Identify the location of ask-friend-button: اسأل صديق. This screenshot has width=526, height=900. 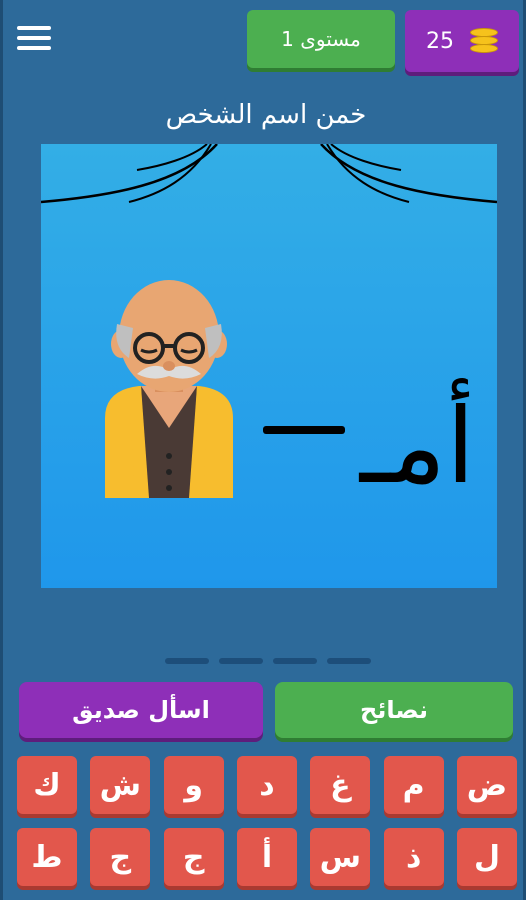
(141, 710).